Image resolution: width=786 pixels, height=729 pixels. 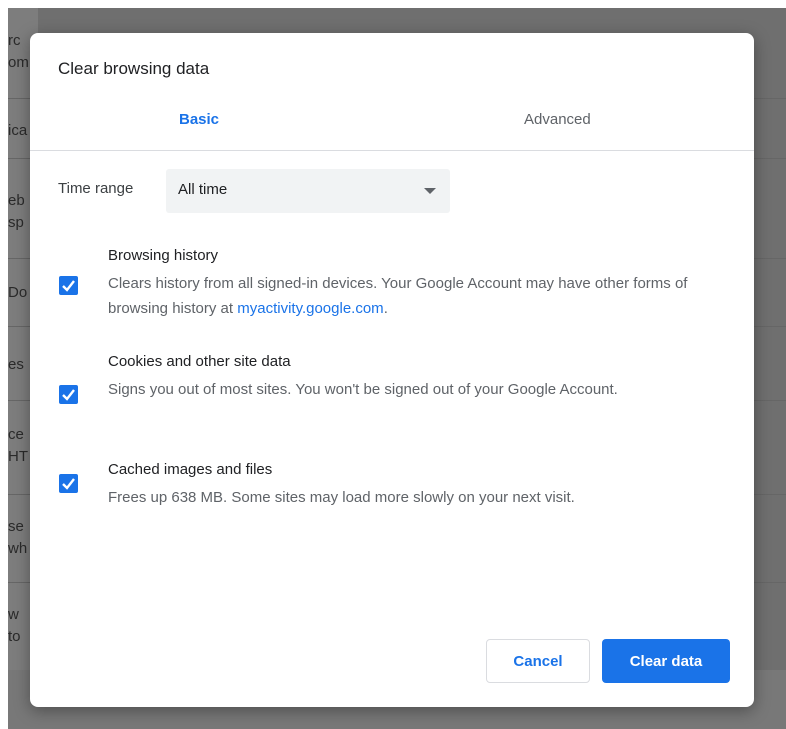 I want to click on tabs-divider, so click(x=392, y=150).